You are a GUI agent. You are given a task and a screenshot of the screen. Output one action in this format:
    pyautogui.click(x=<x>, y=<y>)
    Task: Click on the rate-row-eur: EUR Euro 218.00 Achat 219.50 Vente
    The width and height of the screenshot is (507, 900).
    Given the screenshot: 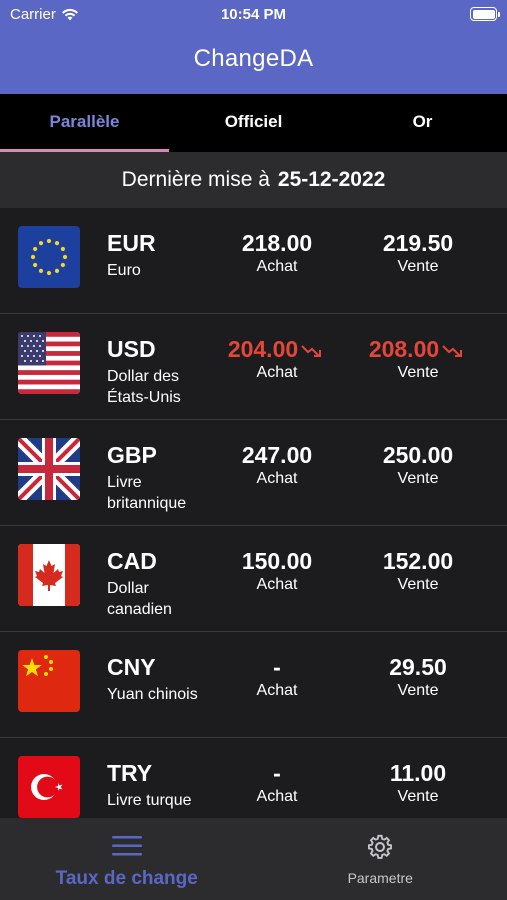 What is the action you would take?
    pyautogui.click(x=253, y=261)
    